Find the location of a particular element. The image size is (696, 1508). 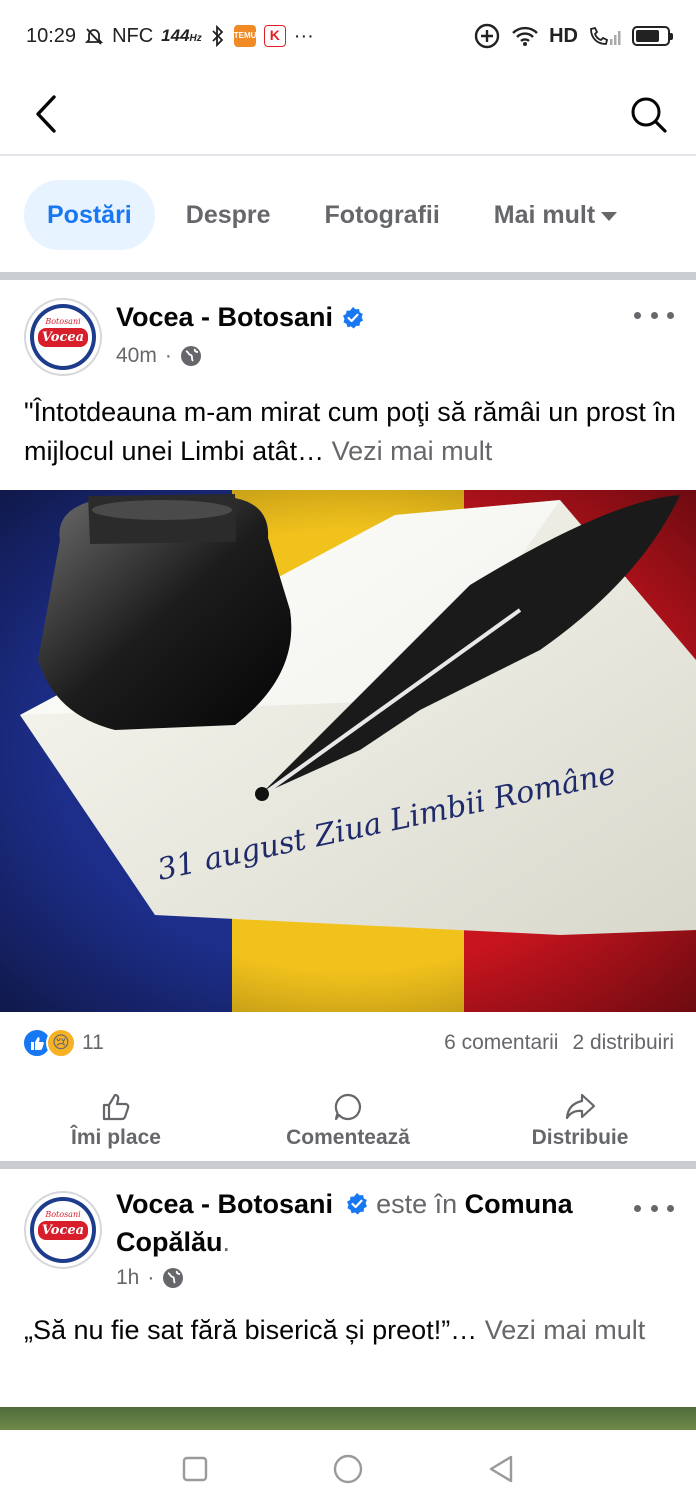

status-time: 10:29 is located at coordinates (51, 35).